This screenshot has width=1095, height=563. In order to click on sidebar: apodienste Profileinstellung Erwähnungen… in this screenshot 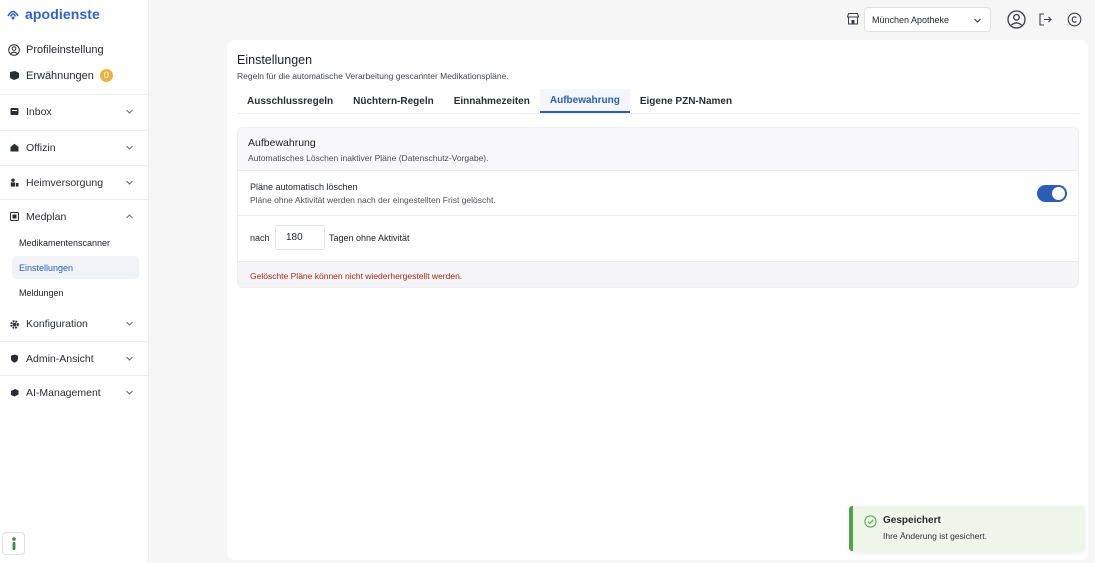, I will do `click(74, 281)`.